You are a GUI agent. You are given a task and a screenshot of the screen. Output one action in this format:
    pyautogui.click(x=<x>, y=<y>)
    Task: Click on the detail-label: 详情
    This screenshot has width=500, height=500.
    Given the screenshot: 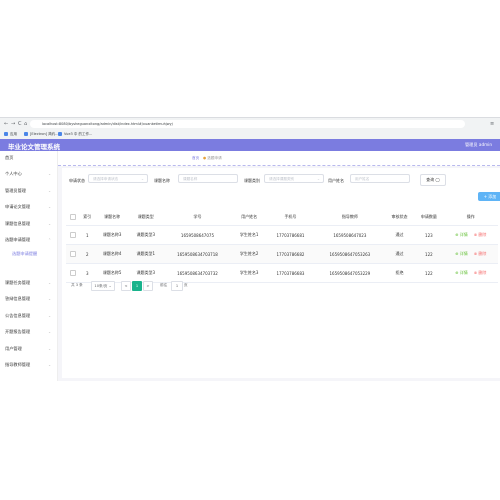 What is the action you would take?
    pyautogui.click(x=463, y=253)
    